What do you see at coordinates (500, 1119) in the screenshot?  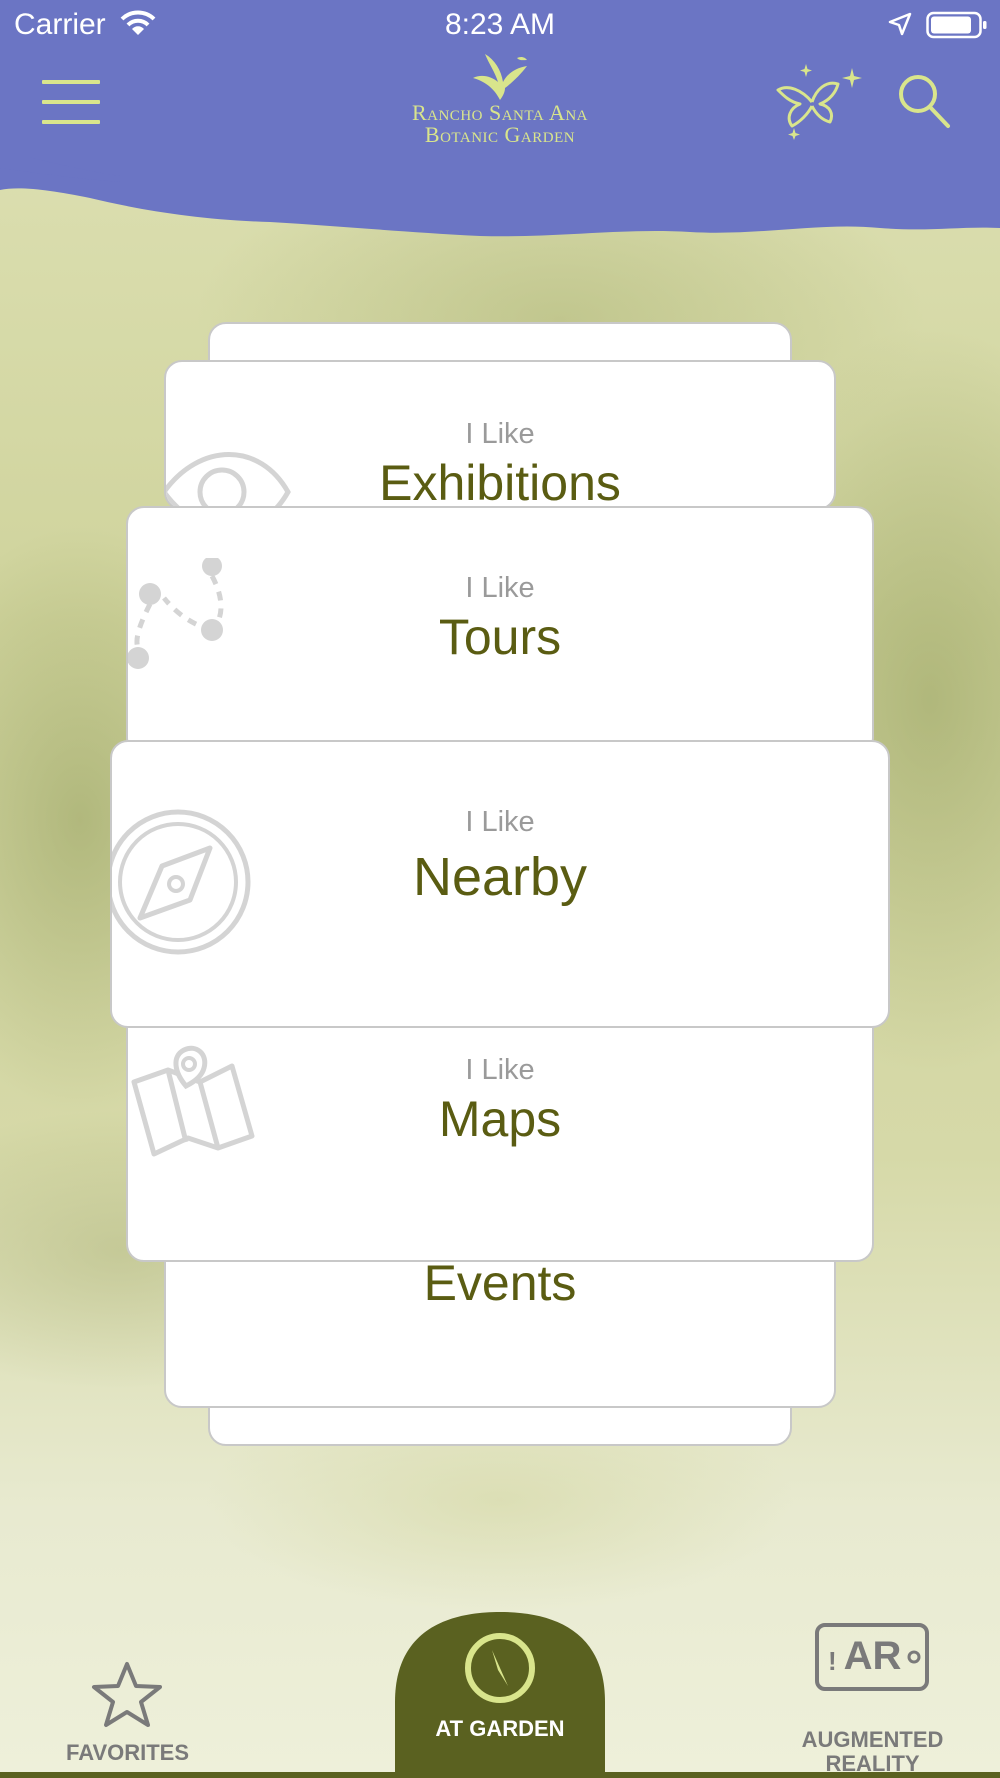 I see `card-title: Maps` at bounding box center [500, 1119].